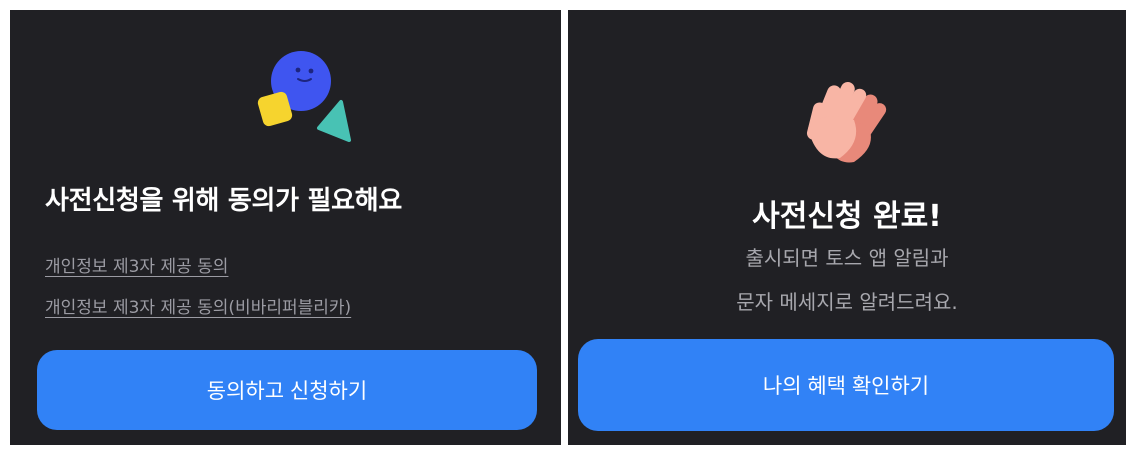  Describe the element at coordinates (846, 122) in the screenshot. I see `clapping-hands-icon` at that location.